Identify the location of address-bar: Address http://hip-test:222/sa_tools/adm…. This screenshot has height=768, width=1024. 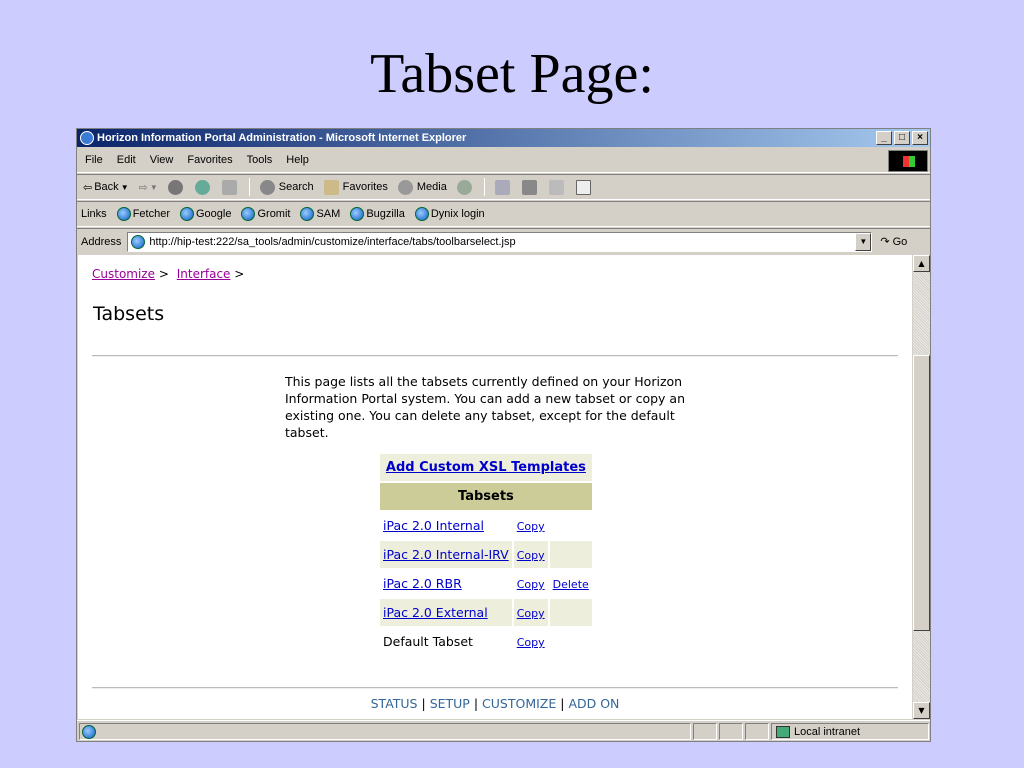
(503, 241).